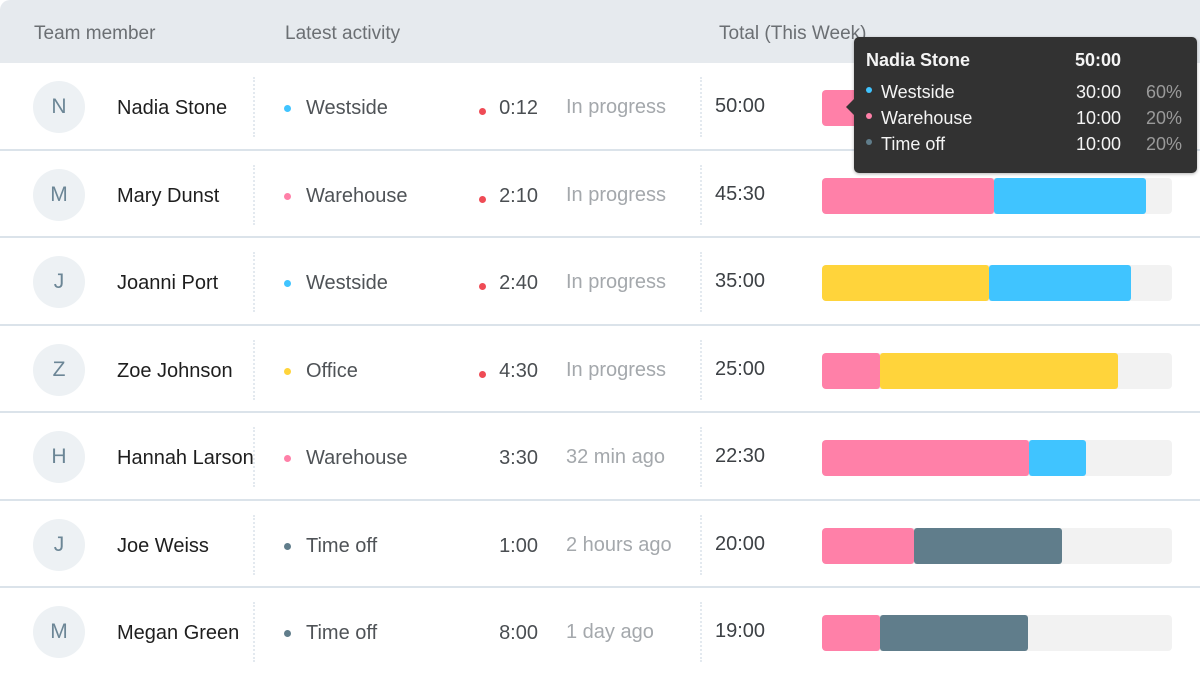 The width and height of the screenshot is (1200, 675). Describe the element at coordinates (918, 60) in the screenshot. I see `tooltip-member-name: Nadia Stone` at that location.